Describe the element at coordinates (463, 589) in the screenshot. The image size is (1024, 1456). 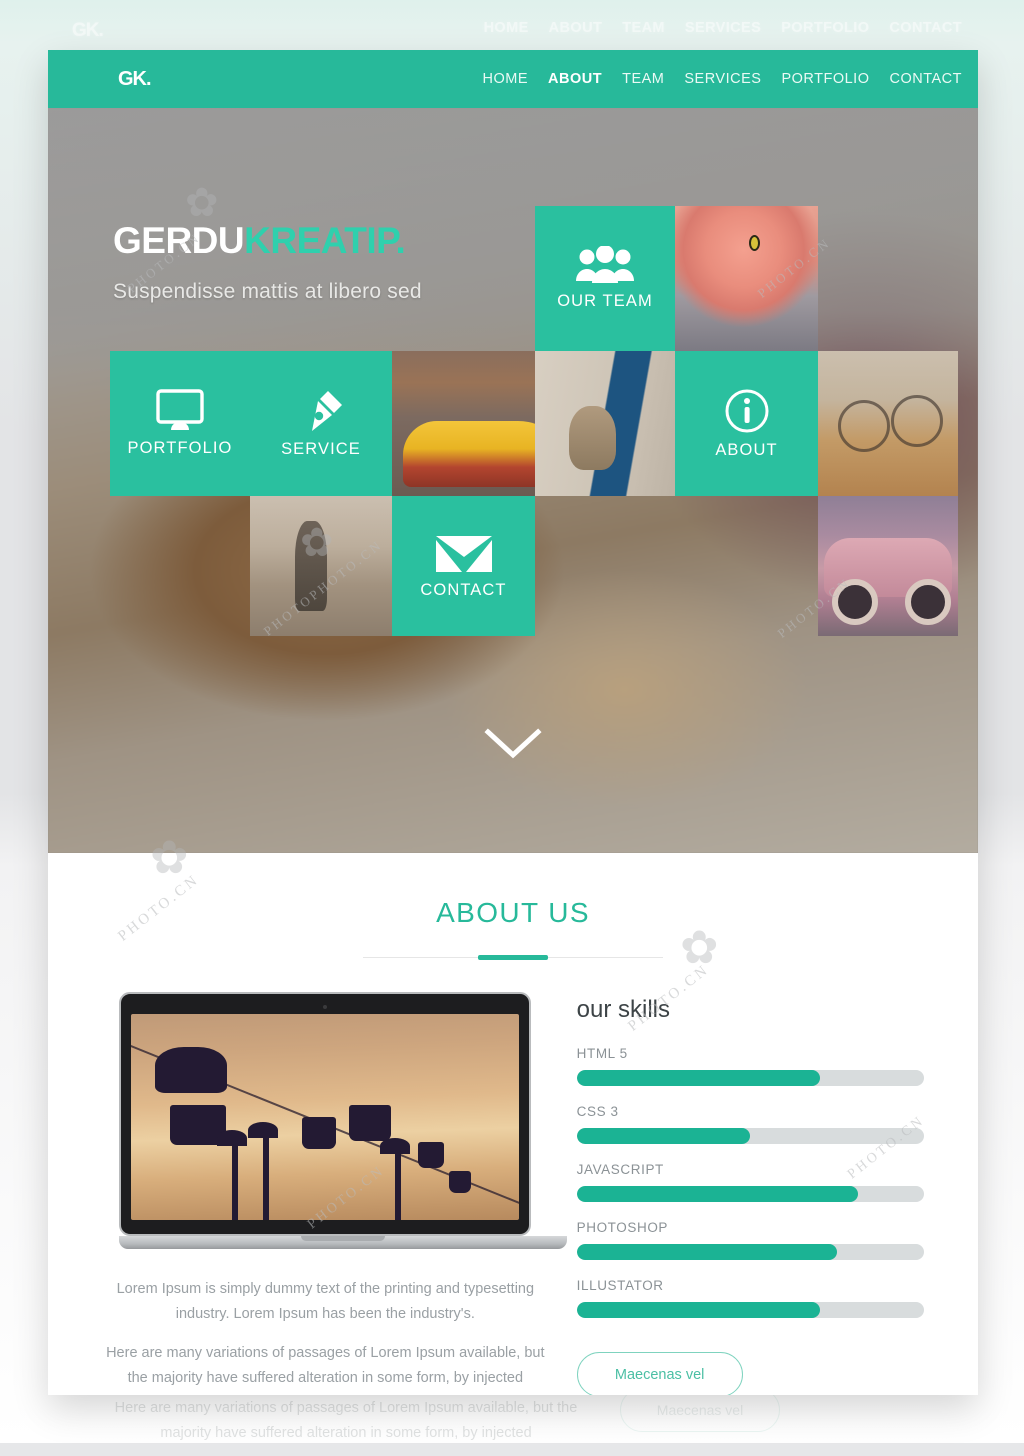
I see `tile-label: CONTACT` at that location.